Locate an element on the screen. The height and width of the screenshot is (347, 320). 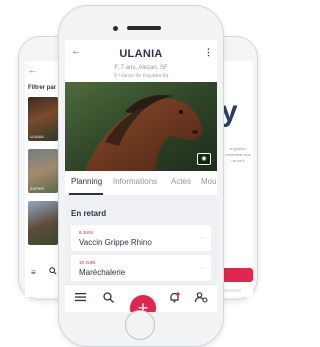
tab-planning: Planning is located at coordinates (86, 181).